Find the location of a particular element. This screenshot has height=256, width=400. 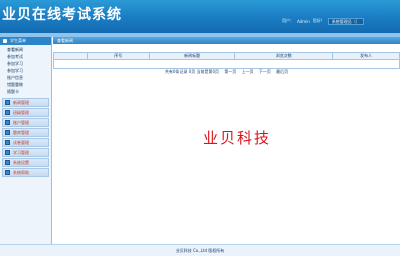

last-page-link: 最后页 is located at coordinates (282, 71).